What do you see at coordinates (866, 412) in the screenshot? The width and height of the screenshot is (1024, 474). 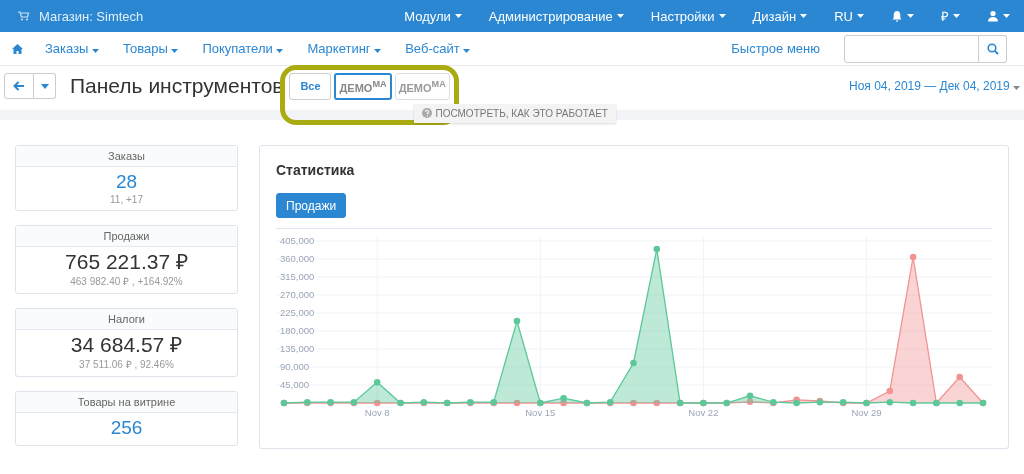 I see `x-axis-label: Nov 29` at bounding box center [866, 412].